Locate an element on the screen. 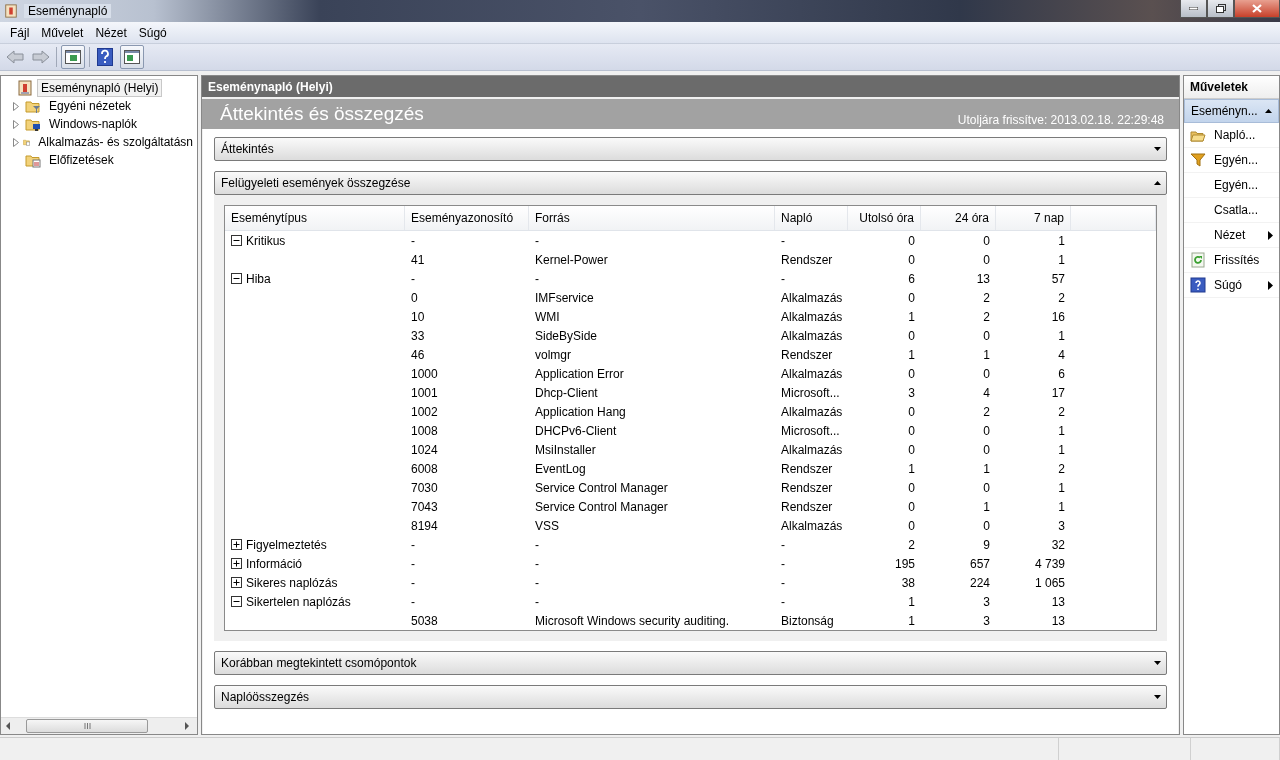 This screenshot has height=760, width=1280. table-cell: Kernel-Power is located at coordinates (571, 259).